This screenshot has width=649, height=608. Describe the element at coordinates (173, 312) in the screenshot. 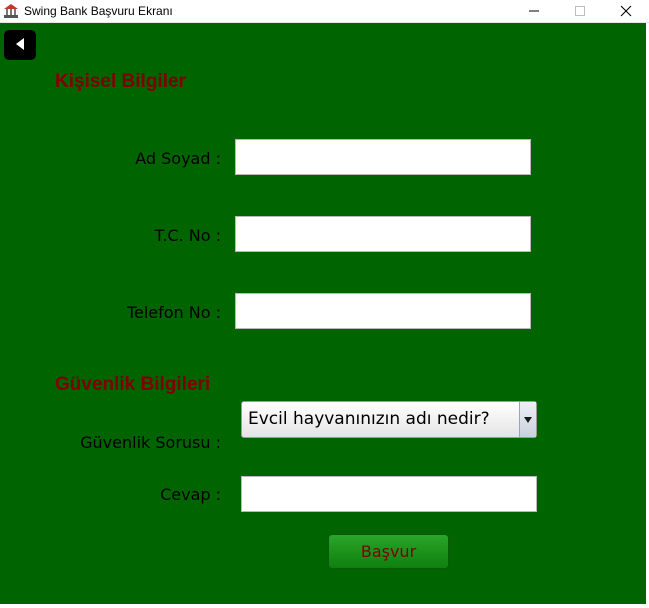

I see `phone-label: Telefon No :` at that location.